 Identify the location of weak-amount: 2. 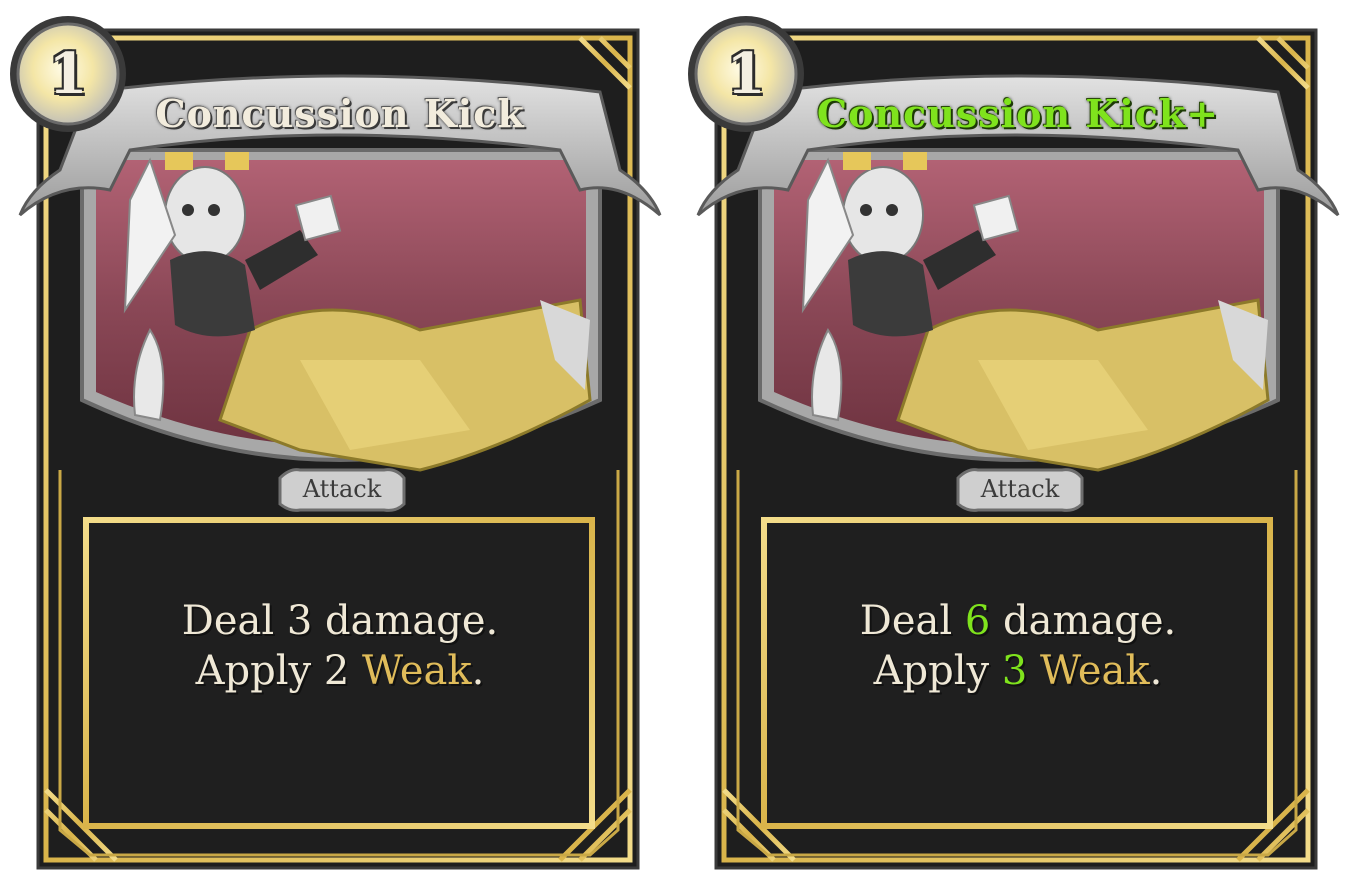
(336, 671).